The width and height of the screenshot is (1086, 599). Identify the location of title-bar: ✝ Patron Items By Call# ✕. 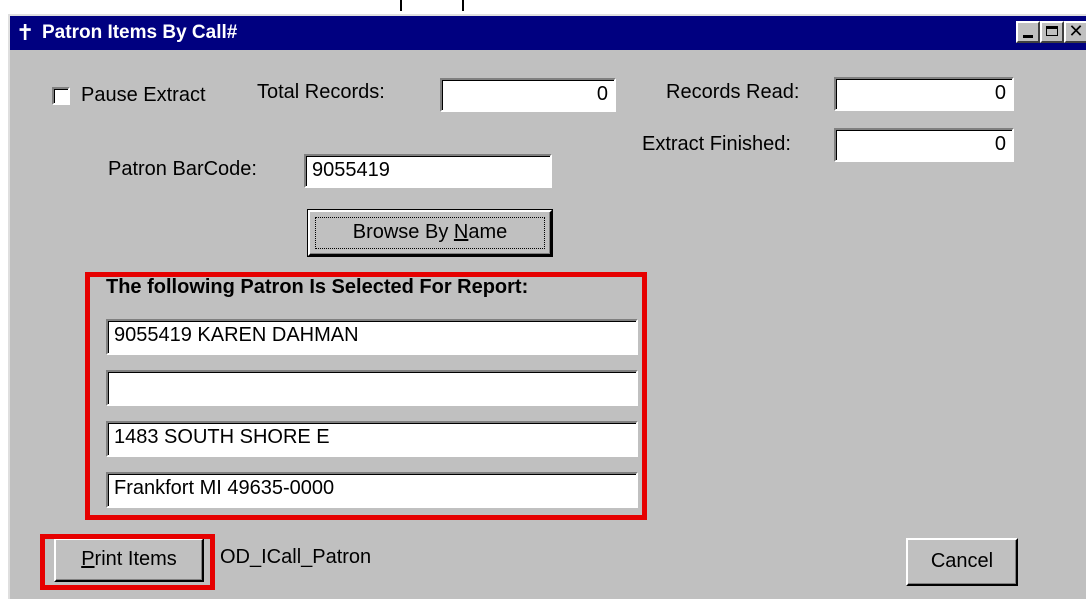
(548, 33).